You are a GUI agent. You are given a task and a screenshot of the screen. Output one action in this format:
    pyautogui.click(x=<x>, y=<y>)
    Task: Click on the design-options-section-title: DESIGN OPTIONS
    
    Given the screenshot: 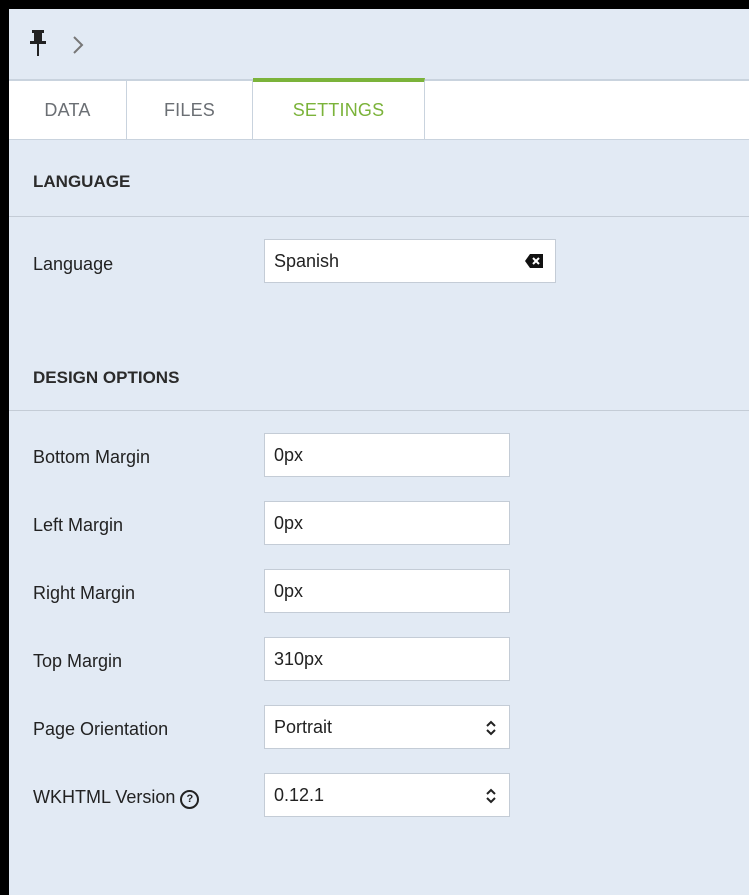 What is the action you would take?
    pyautogui.click(x=379, y=372)
    